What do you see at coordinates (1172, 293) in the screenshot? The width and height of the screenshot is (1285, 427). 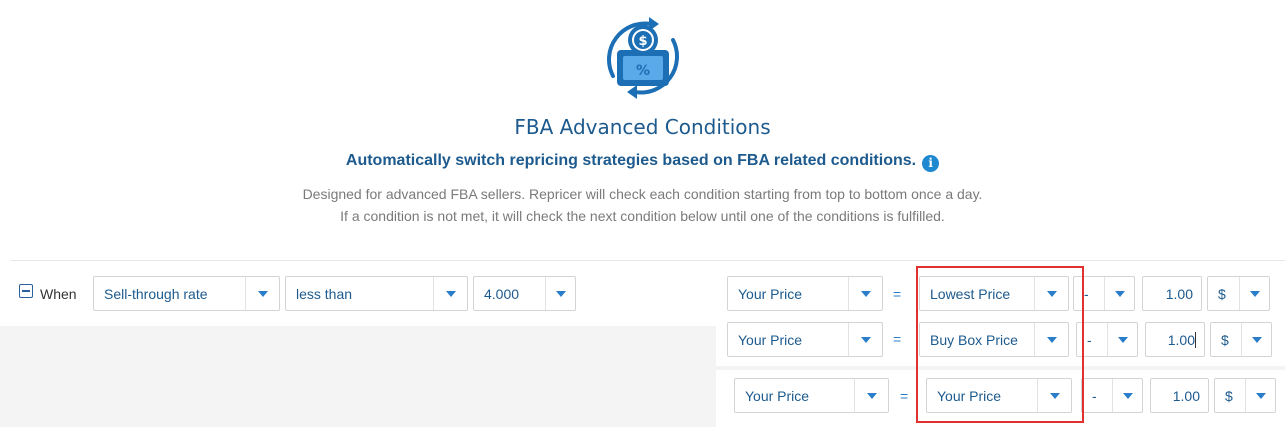 I see `rule-1-amount-input: 1.00` at bounding box center [1172, 293].